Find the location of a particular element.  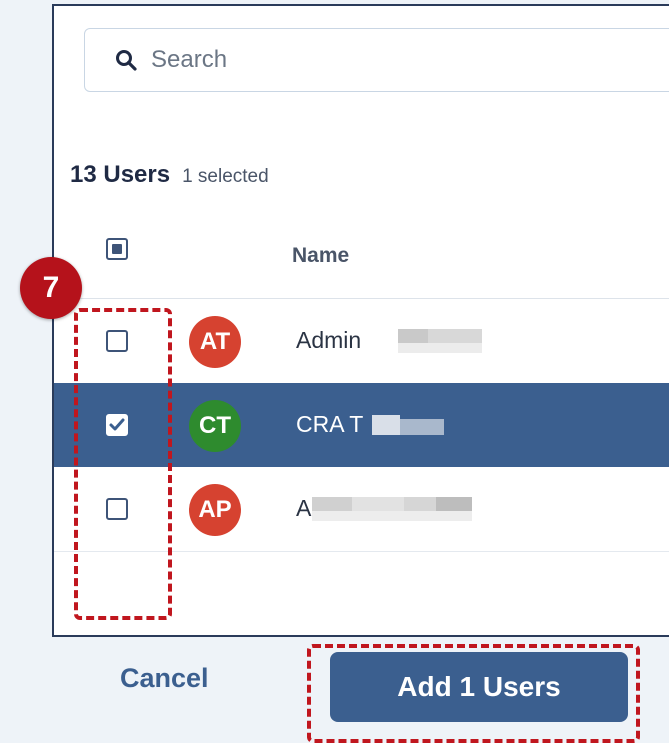

add-users-button: Add 1 Users is located at coordinates (479, 687).